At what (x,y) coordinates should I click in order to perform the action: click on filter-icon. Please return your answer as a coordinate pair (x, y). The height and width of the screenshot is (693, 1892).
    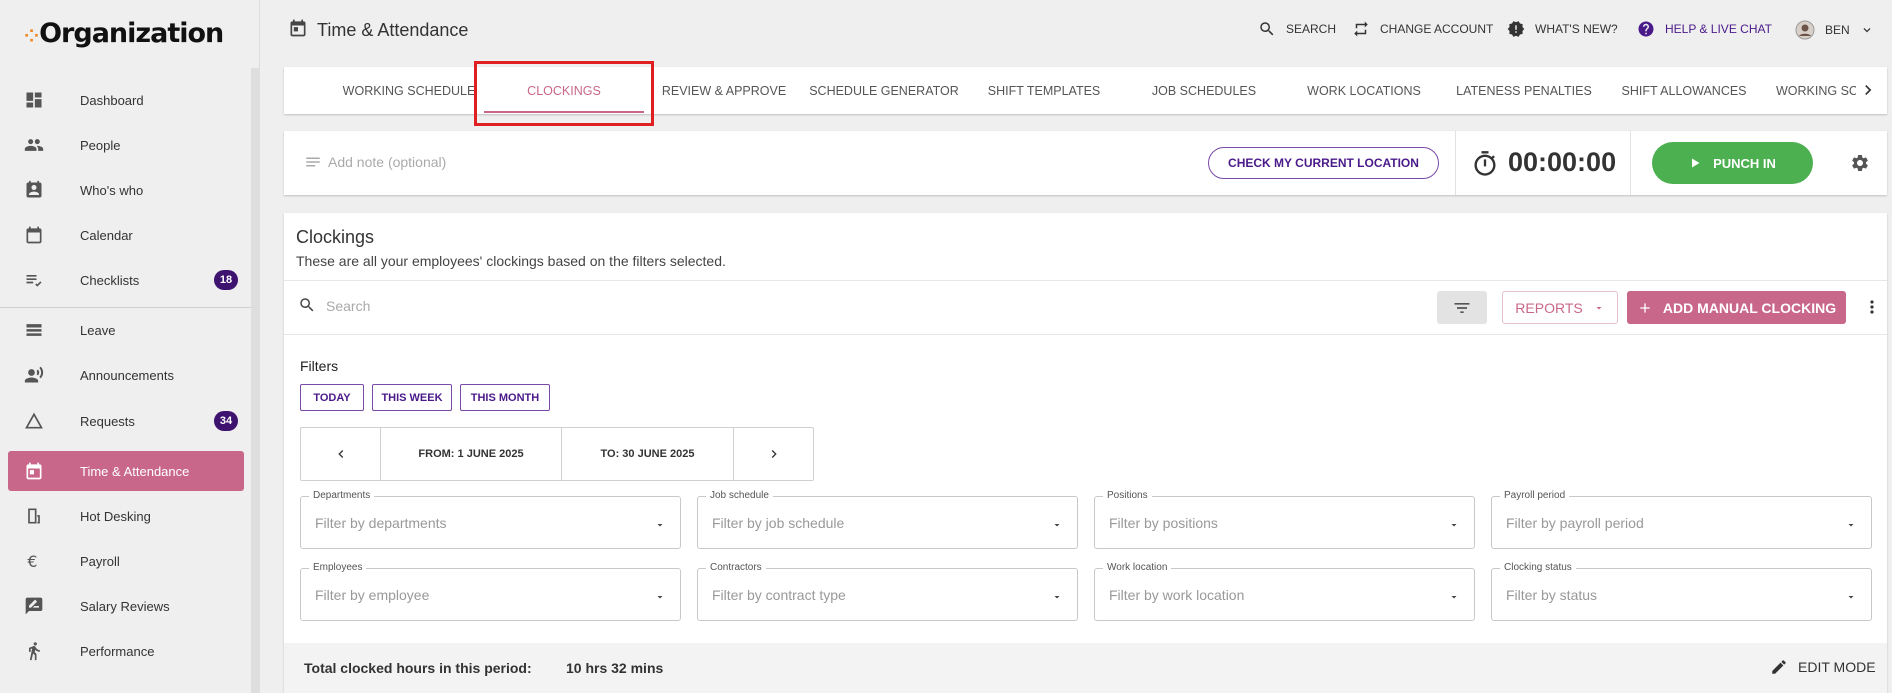
    Looking at the image, I should click on (1462, 307).